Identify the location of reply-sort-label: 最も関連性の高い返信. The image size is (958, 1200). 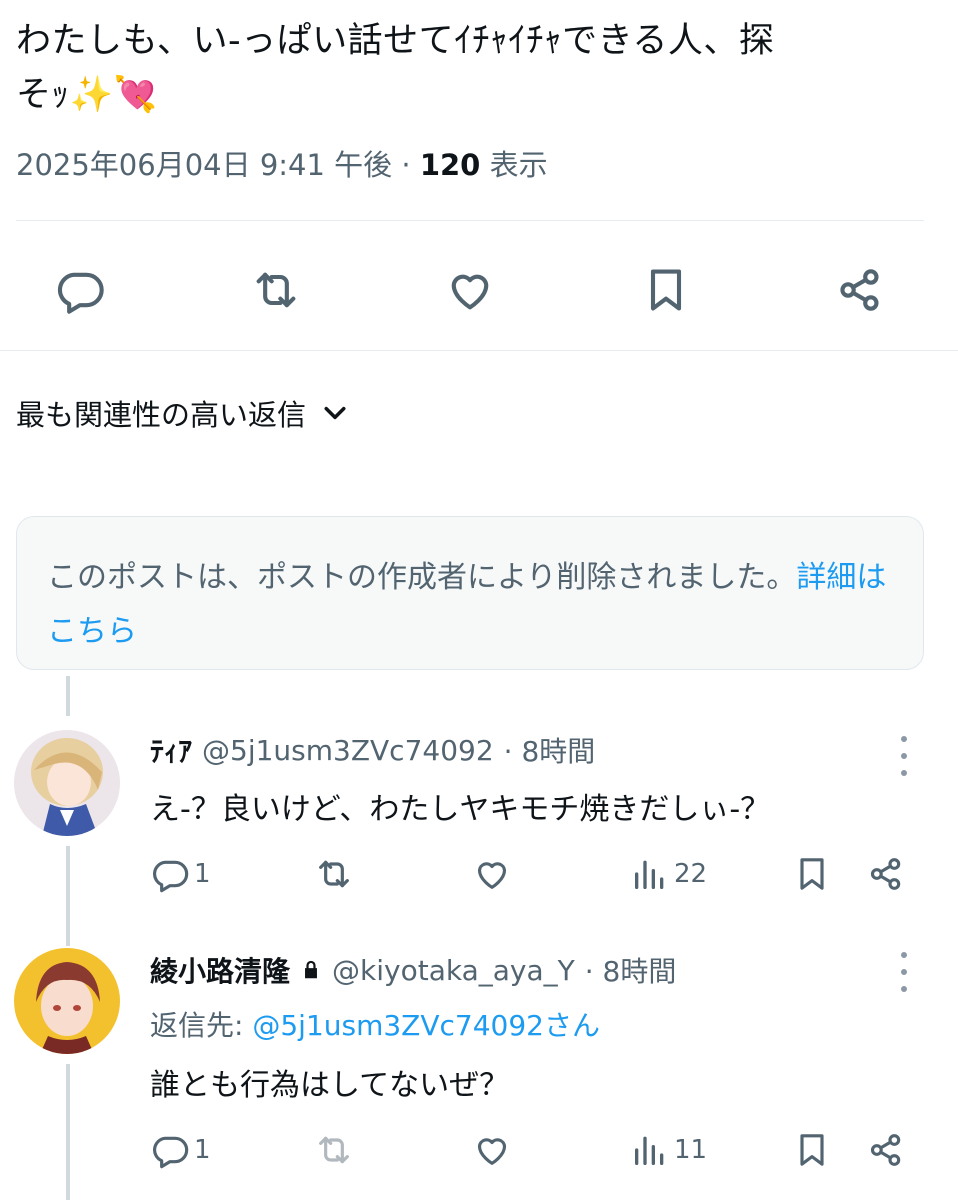
(161, 415).